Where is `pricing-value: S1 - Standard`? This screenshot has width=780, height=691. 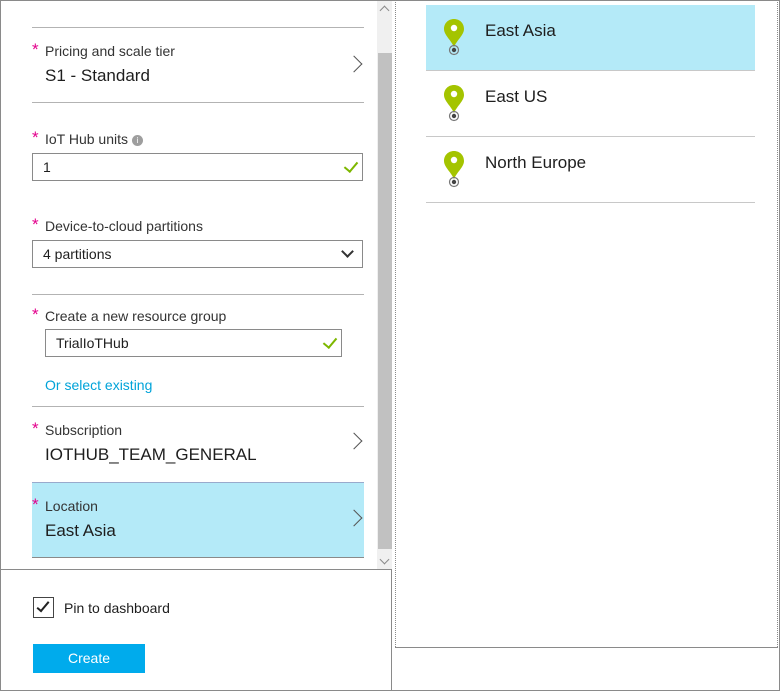
pricing-value: S1 - Standard is located at coordinates (97, 75).